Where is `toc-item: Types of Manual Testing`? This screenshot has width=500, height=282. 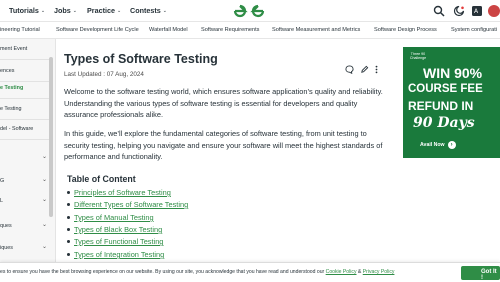 toc-item: Types of Manual Testing is located at coordinates (110, 217).